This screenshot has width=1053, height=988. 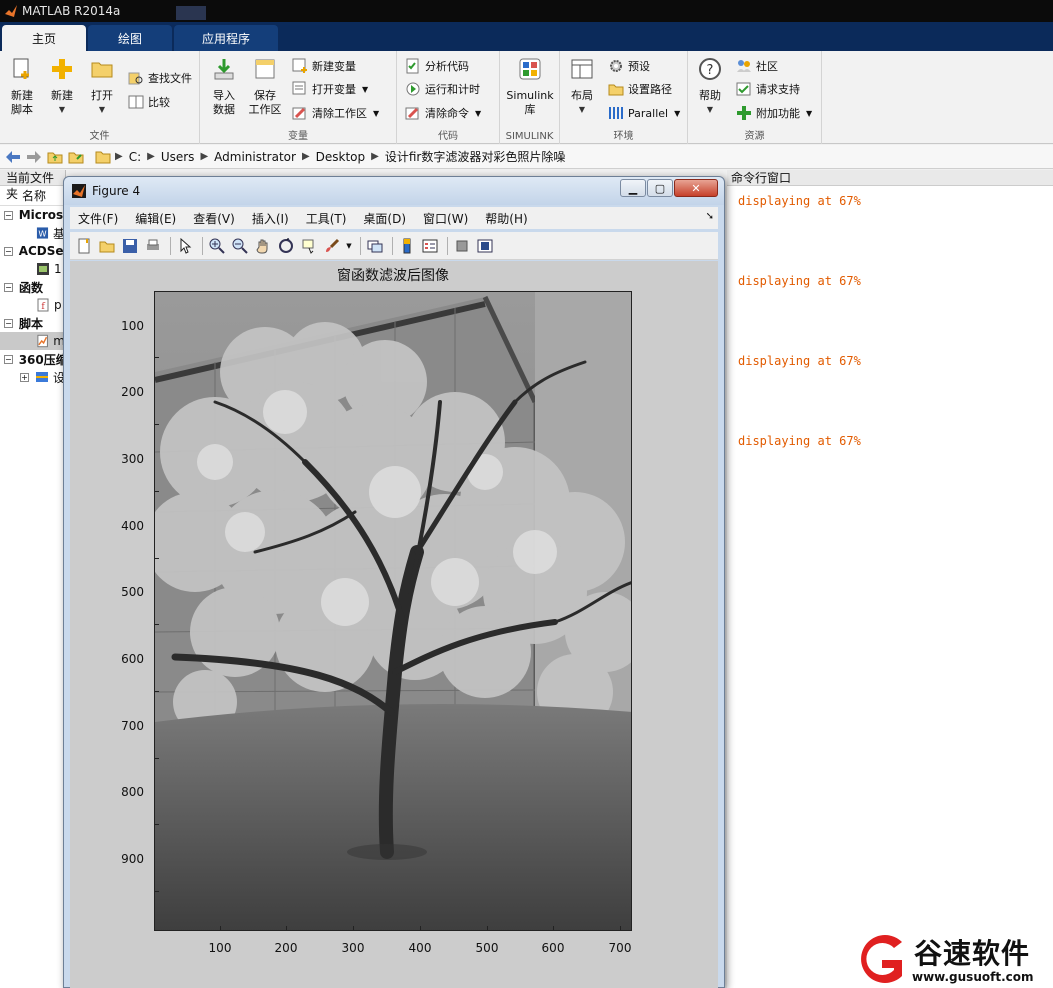 What do you see at coordinates (265, 87) in the screenshot?
I see `save-workspace-button: 保存 工作区` at bounding box center [265, 87].